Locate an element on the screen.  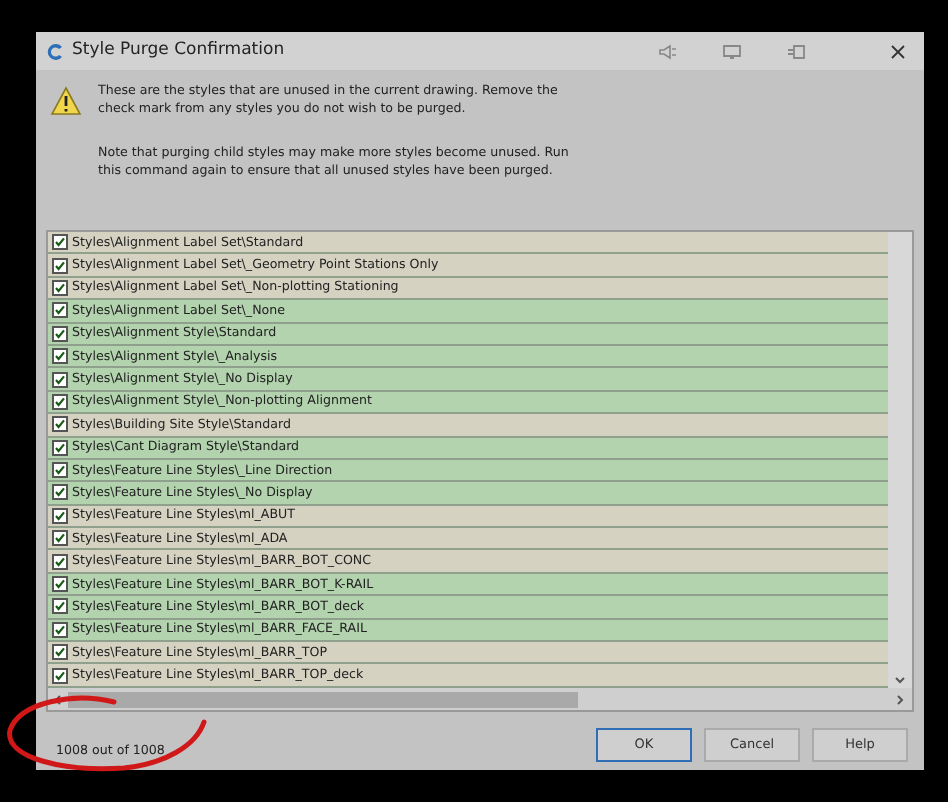
scroll-right-icon is located at coordinates (900, 699).